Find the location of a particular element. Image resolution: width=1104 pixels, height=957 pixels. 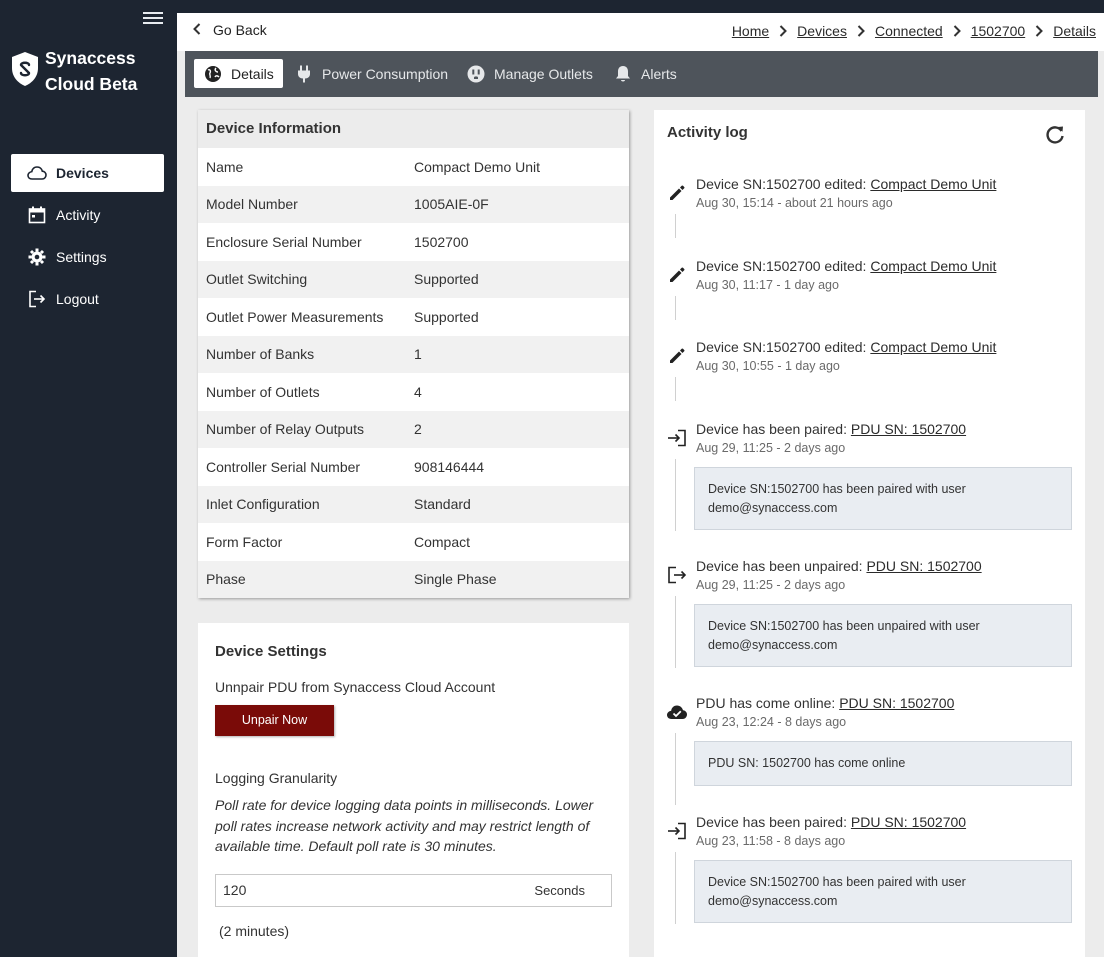

tab-power-consumption: Power Consumption is located at coordinates (371, 73).